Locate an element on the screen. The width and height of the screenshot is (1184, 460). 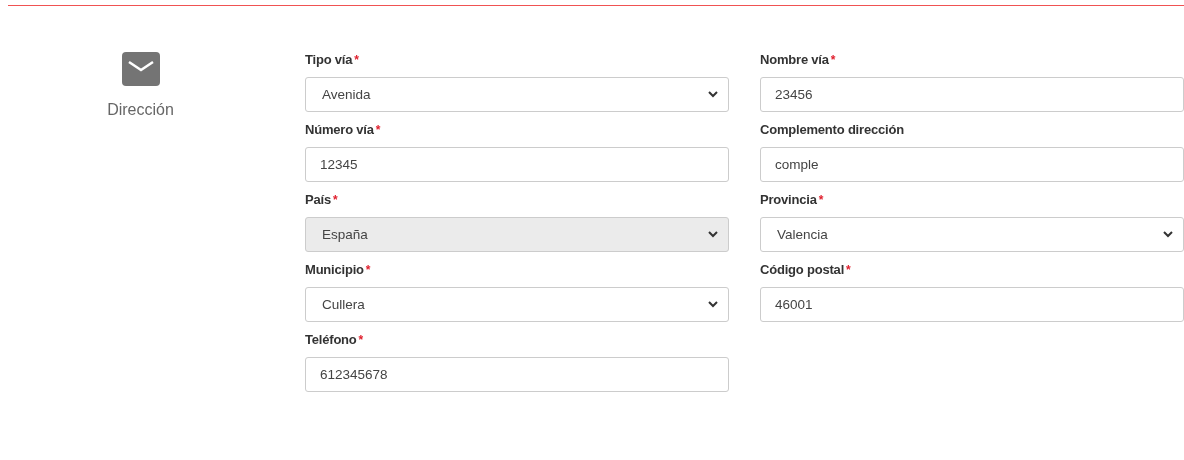
section-title: Dirección is located at coordinates (140, 110).